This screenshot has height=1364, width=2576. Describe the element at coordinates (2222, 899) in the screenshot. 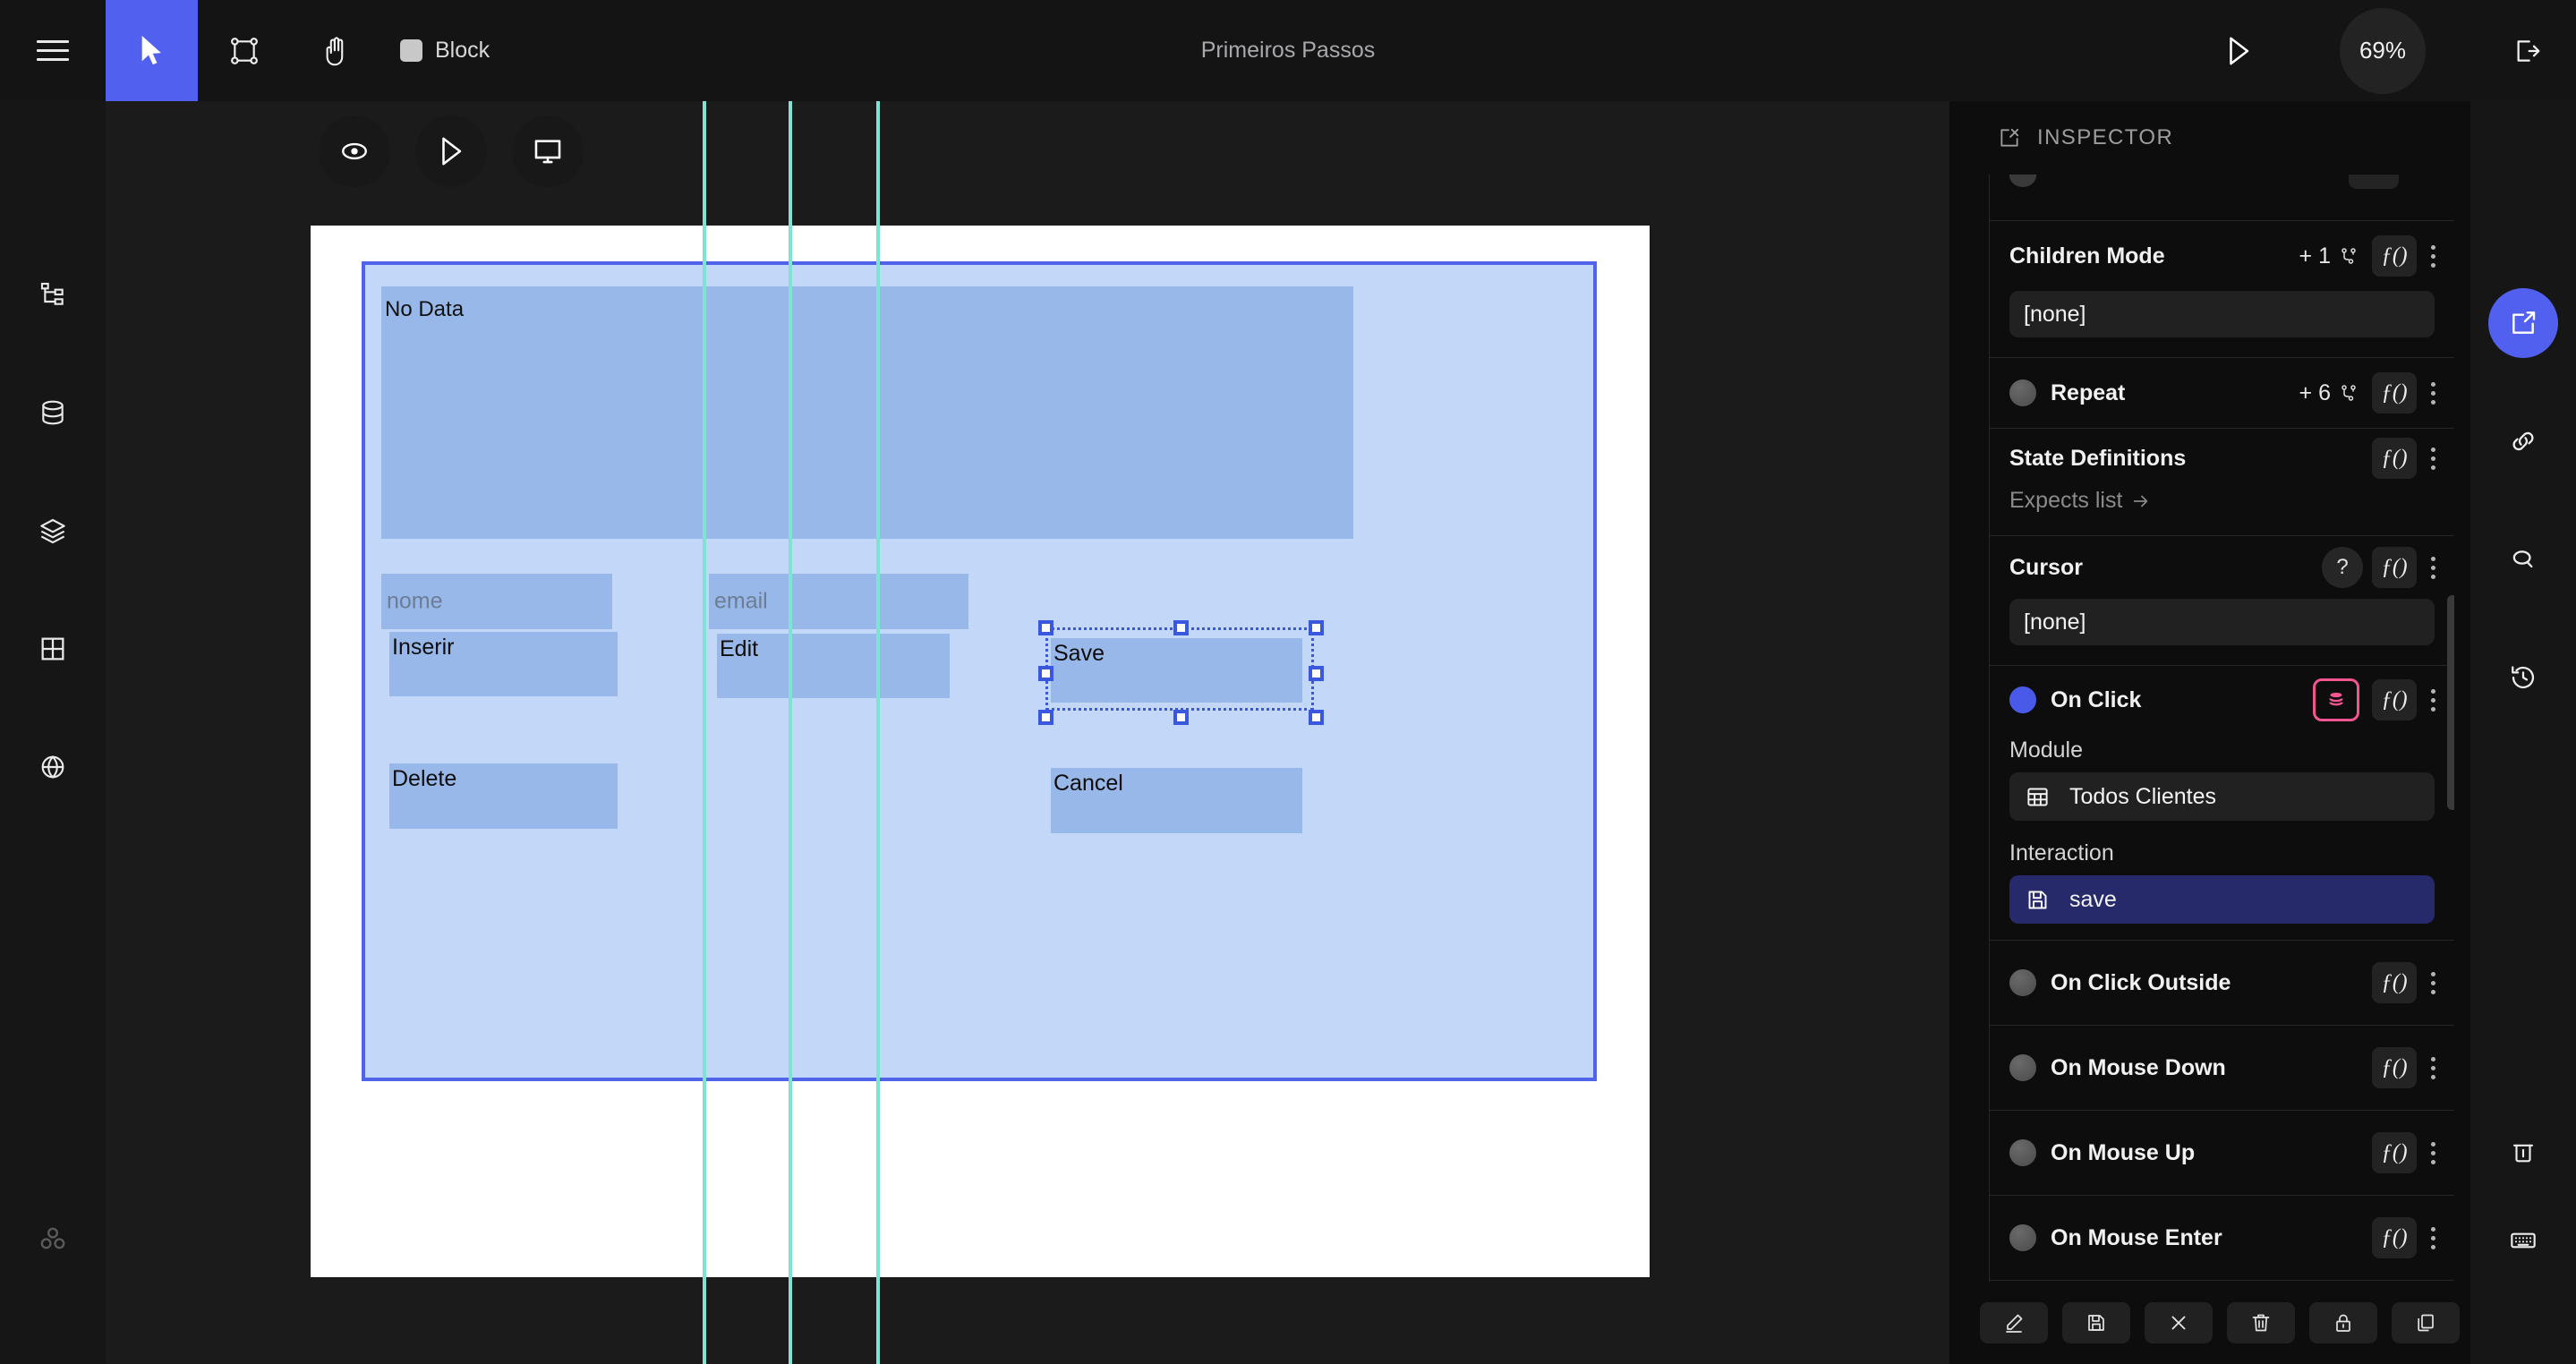

I see `on-click-interaction-value: save` at that location.